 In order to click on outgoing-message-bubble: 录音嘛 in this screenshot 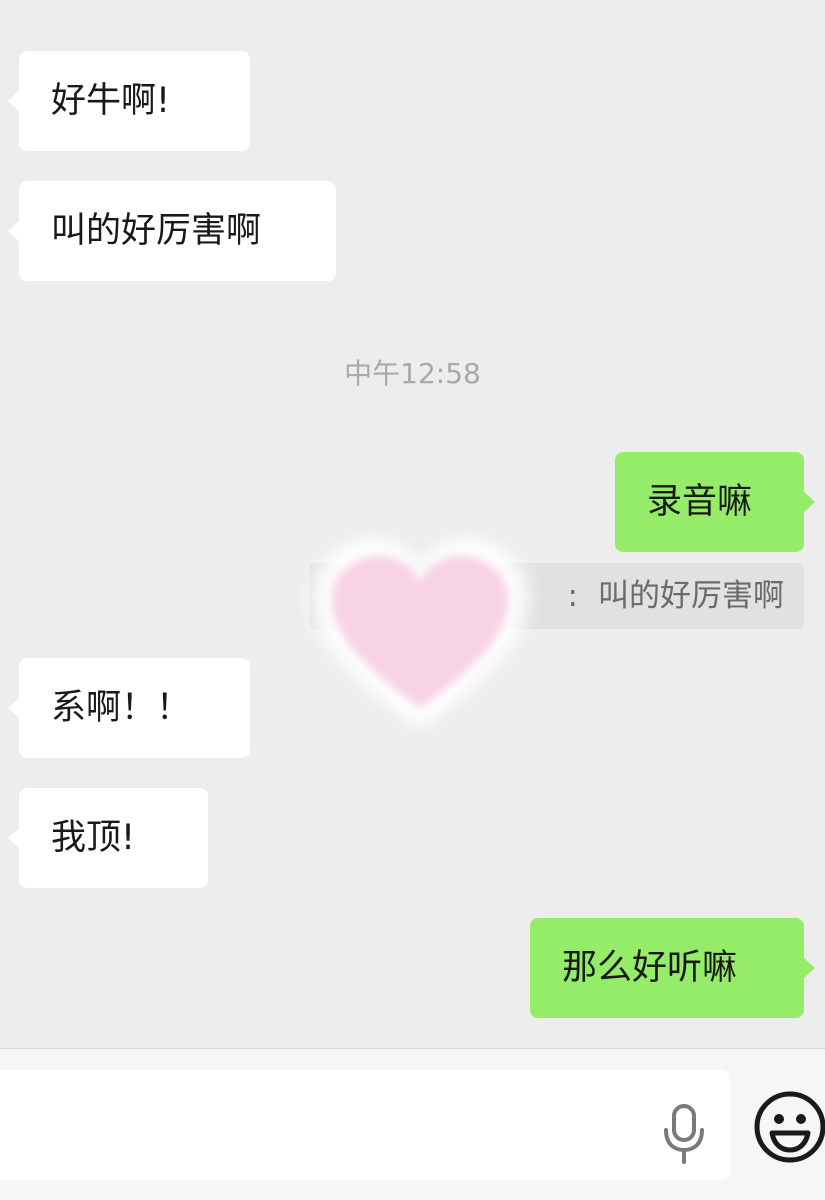, I will do `click(715, 502)`.